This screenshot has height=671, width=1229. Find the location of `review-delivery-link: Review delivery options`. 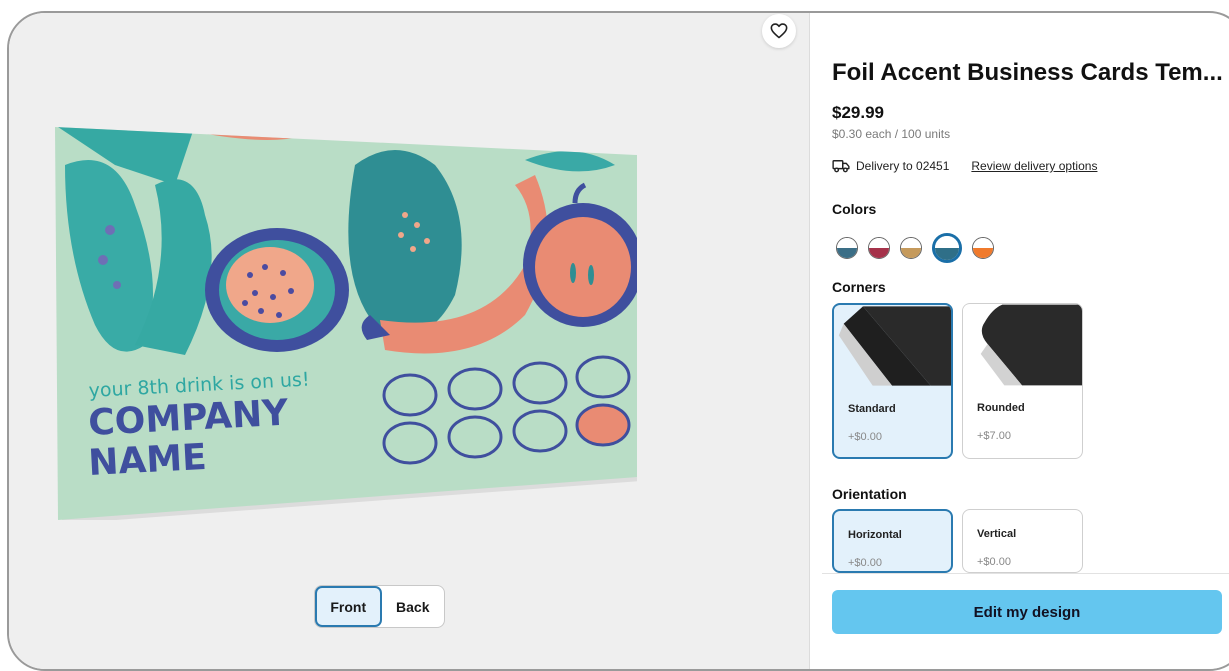

review-delivery-link: Review delivery options is located at coordinates (1034, 166).